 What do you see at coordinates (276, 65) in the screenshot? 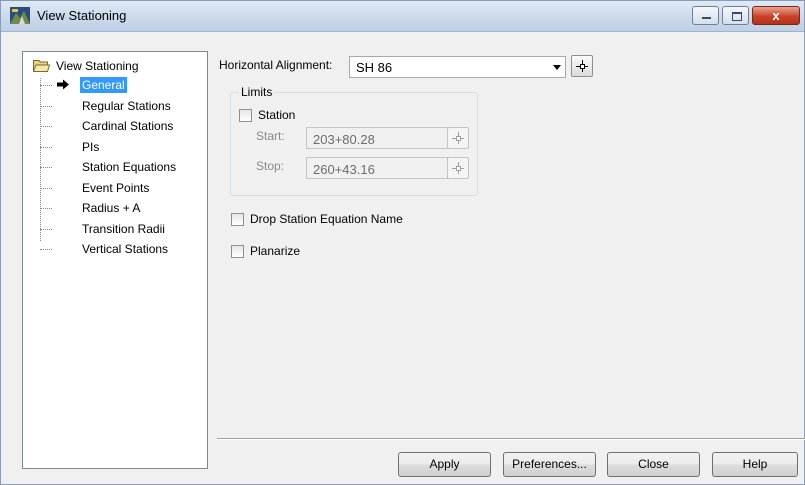
I see `horizontal-alignment-label: Horizontal Alignment:` at bounding box center [276, 65].